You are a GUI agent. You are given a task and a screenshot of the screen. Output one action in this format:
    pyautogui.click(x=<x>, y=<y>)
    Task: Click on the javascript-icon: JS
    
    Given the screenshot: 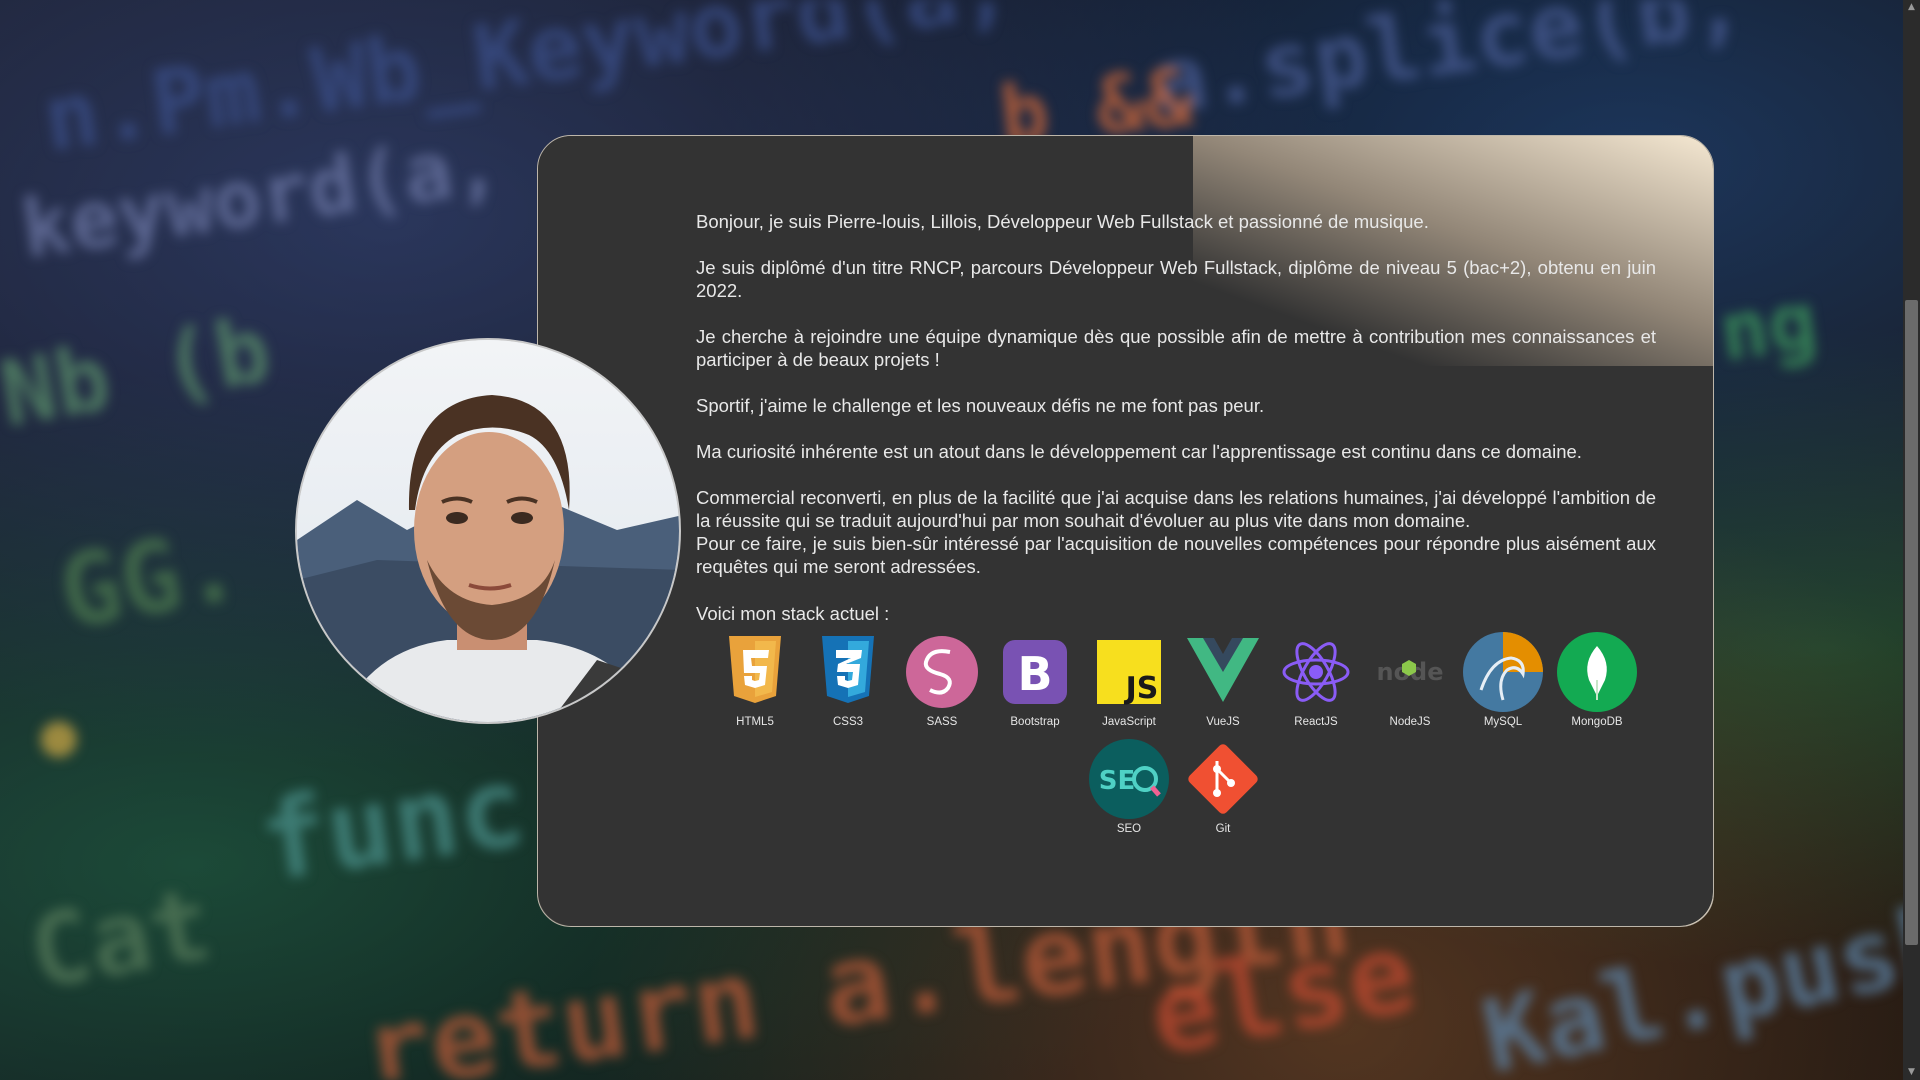 What is the action you would take?
    pyautogui.click(x=1129, y=673)
    